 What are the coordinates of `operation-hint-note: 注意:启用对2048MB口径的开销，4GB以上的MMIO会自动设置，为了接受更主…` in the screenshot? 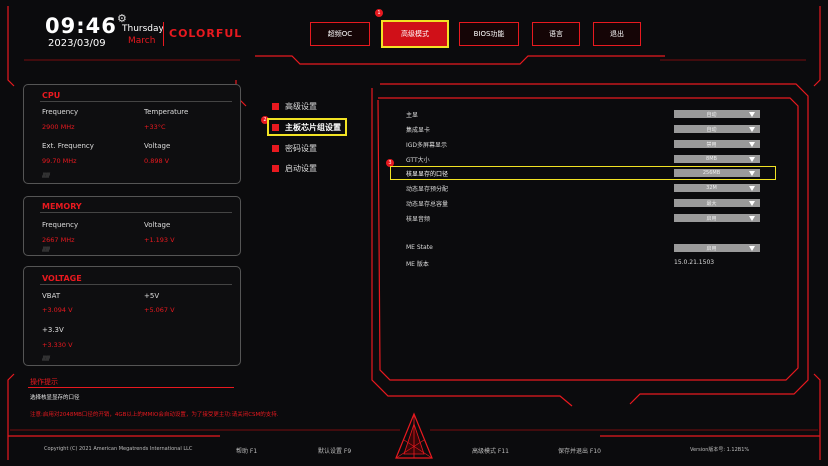 It's located at (154, 415).